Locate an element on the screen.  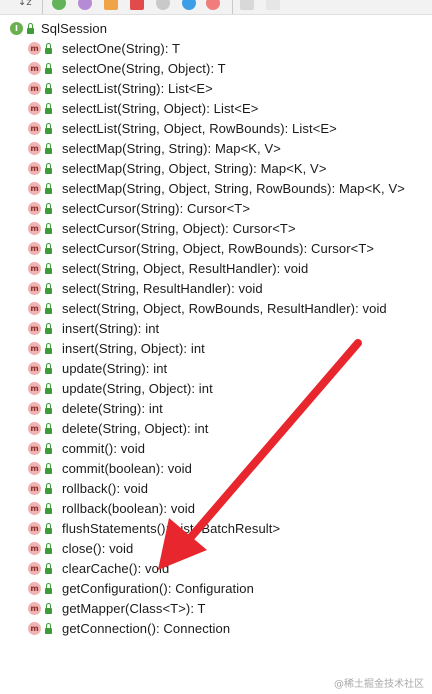
method-row: m selectCursor(String): Cursor<T> is located at coordinates (139, 208).